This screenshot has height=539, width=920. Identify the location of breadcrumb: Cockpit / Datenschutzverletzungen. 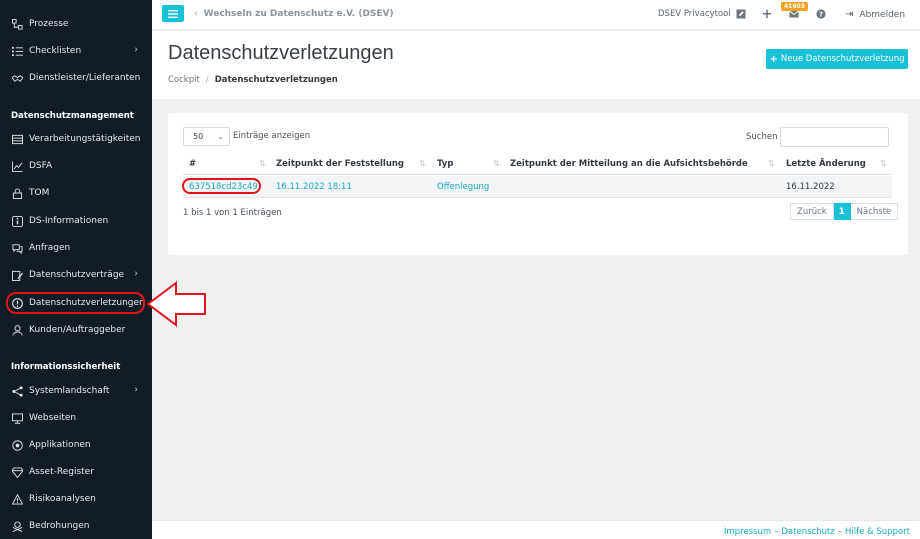
(253, 80).